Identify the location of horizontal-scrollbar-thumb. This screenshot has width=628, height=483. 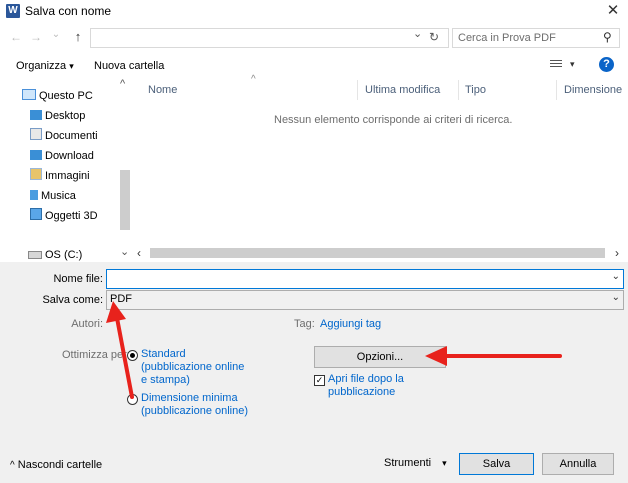
(377, 253).